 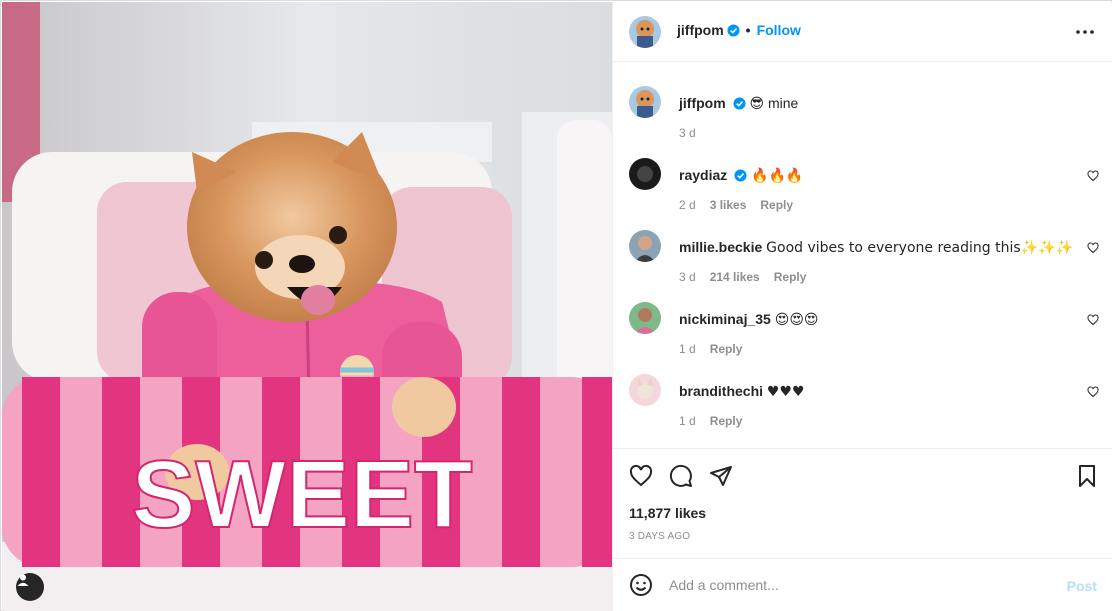 I want to click on comment-meta: 2 d 3 likes Reply, so click(x=736, y=205).